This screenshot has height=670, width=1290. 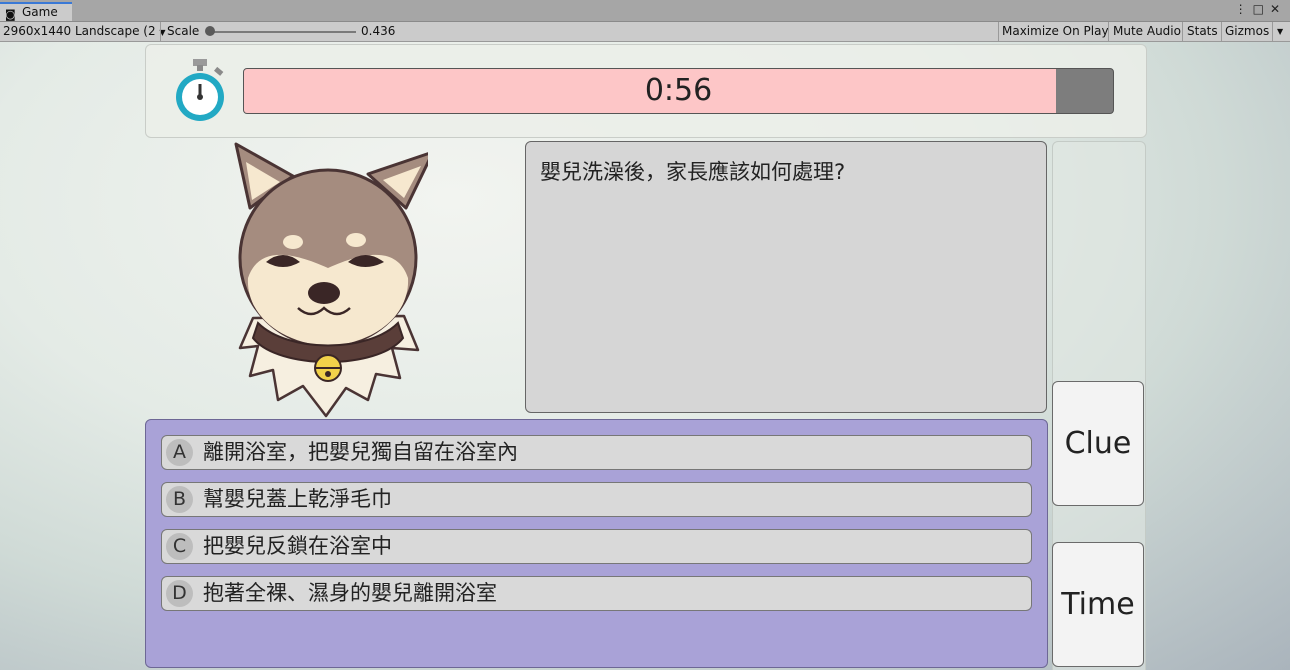 I want to click on stopwatch-icon, so click(x=200, y=90).